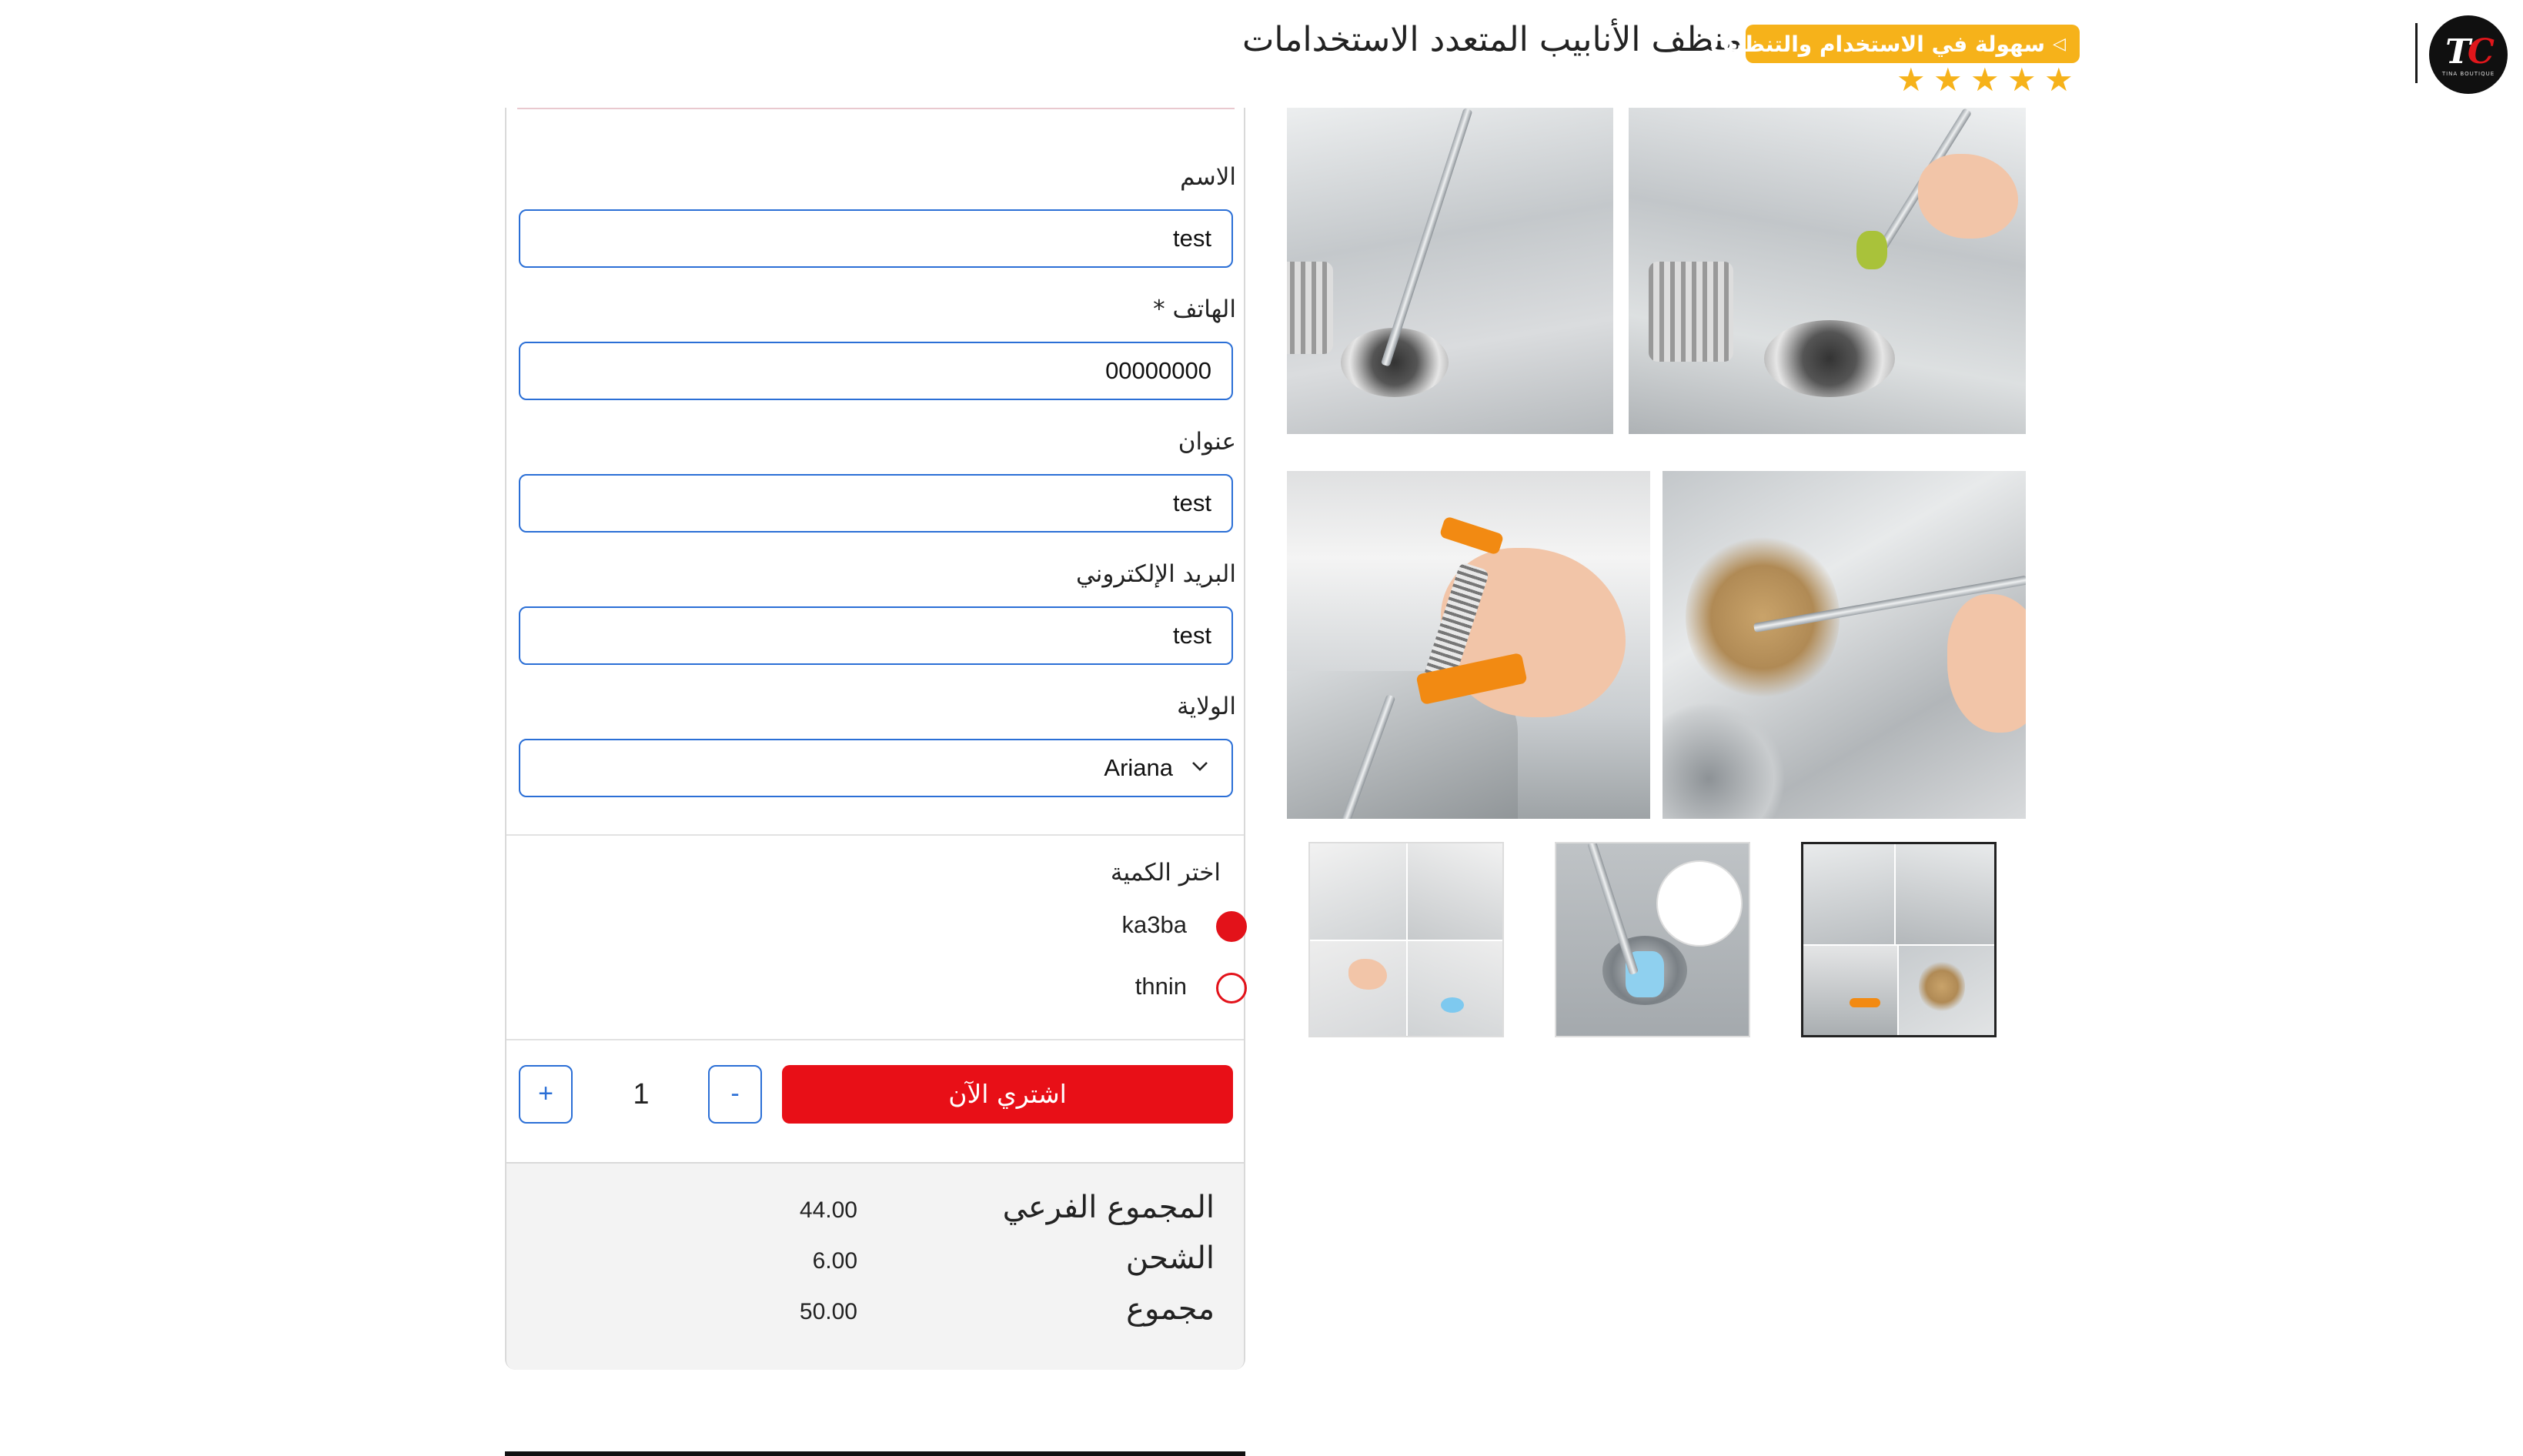 Image resolution: width=2523 pixels, height=1456 pixels. I want to click on shipping-value: 6.00, so click(834, 1261).